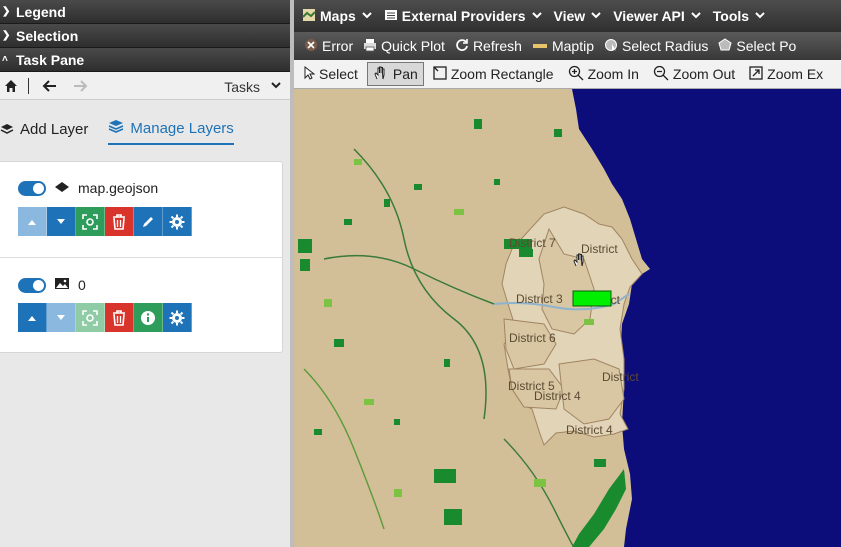 The image size is (841, 547). What do you see at coordinates (148, 317) in the screenshot?
I see `layer-info-button` at bounding box center [148, 317].